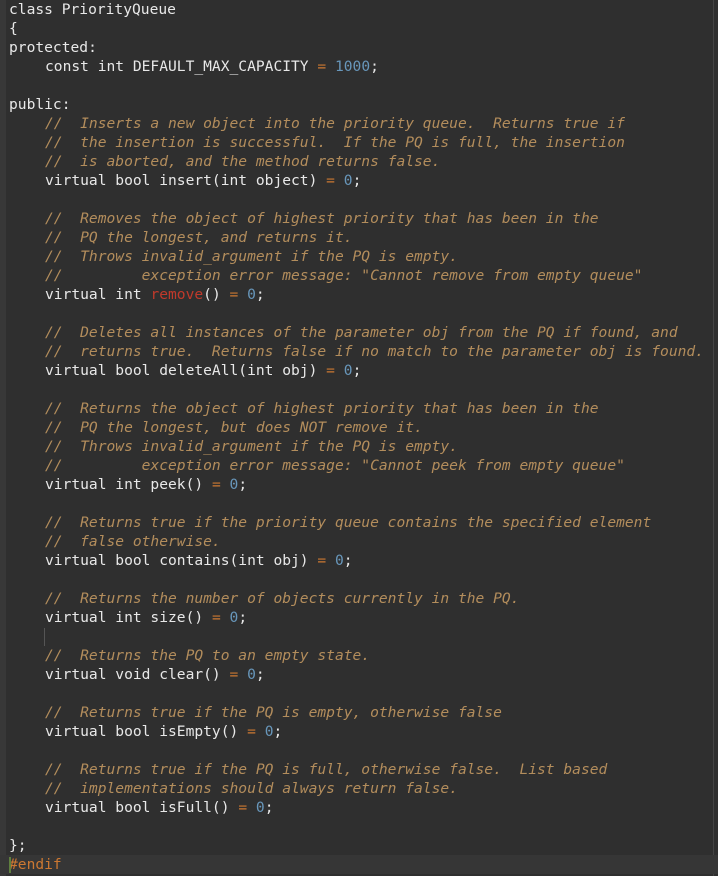  I want to click on current-line: #endif, so click(359, 864).